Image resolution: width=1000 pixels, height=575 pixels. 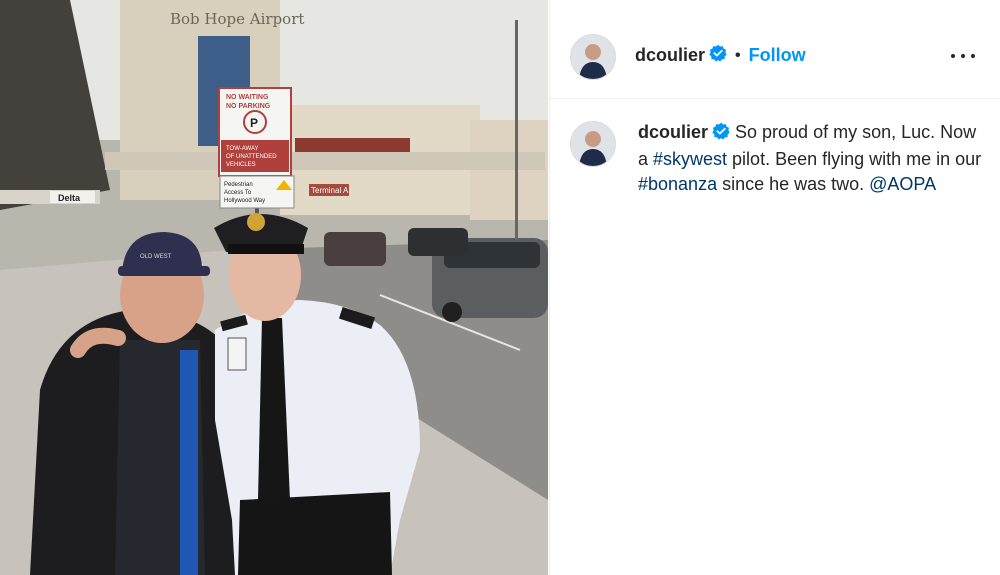 I want to click on sign-text-4: OF UNATTENDED, so click(x=251, y=157).